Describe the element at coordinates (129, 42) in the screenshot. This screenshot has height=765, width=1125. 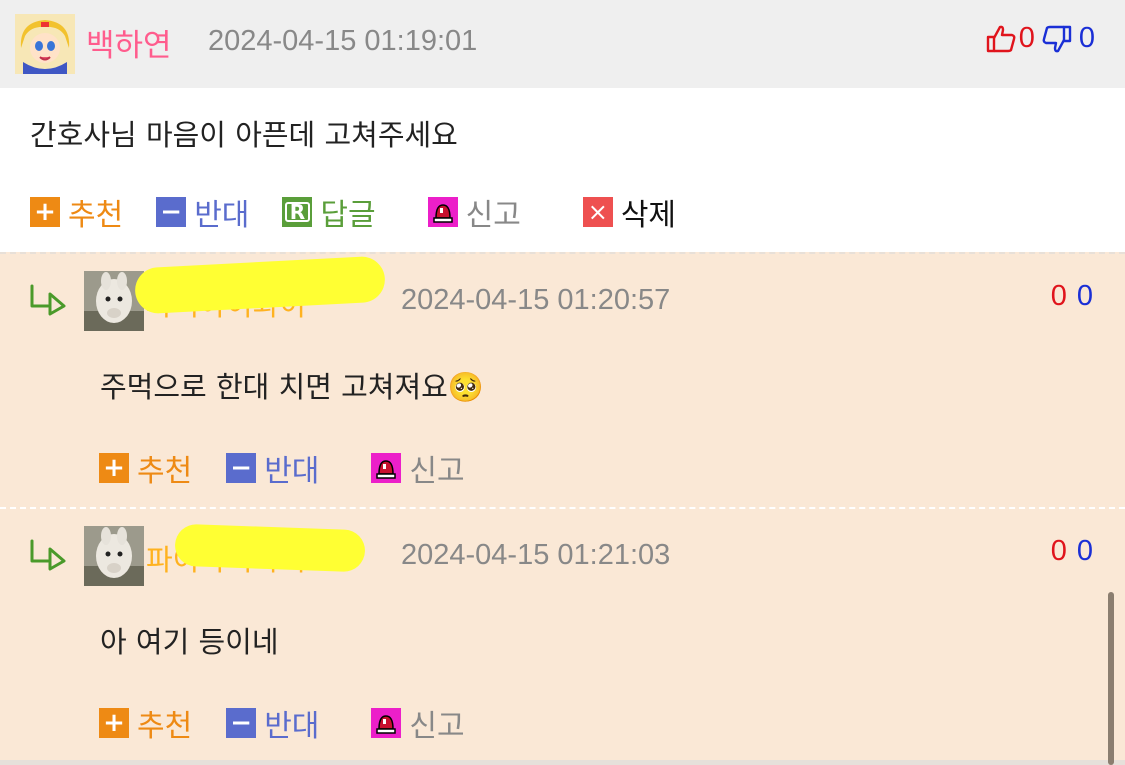
I see `nickname: 백하연` at that location.